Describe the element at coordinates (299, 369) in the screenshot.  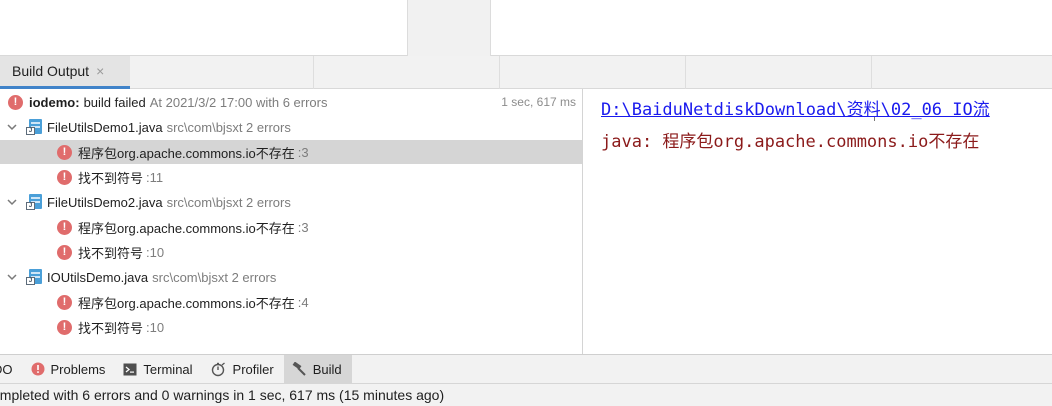
I see `hammer-icon` at that location.